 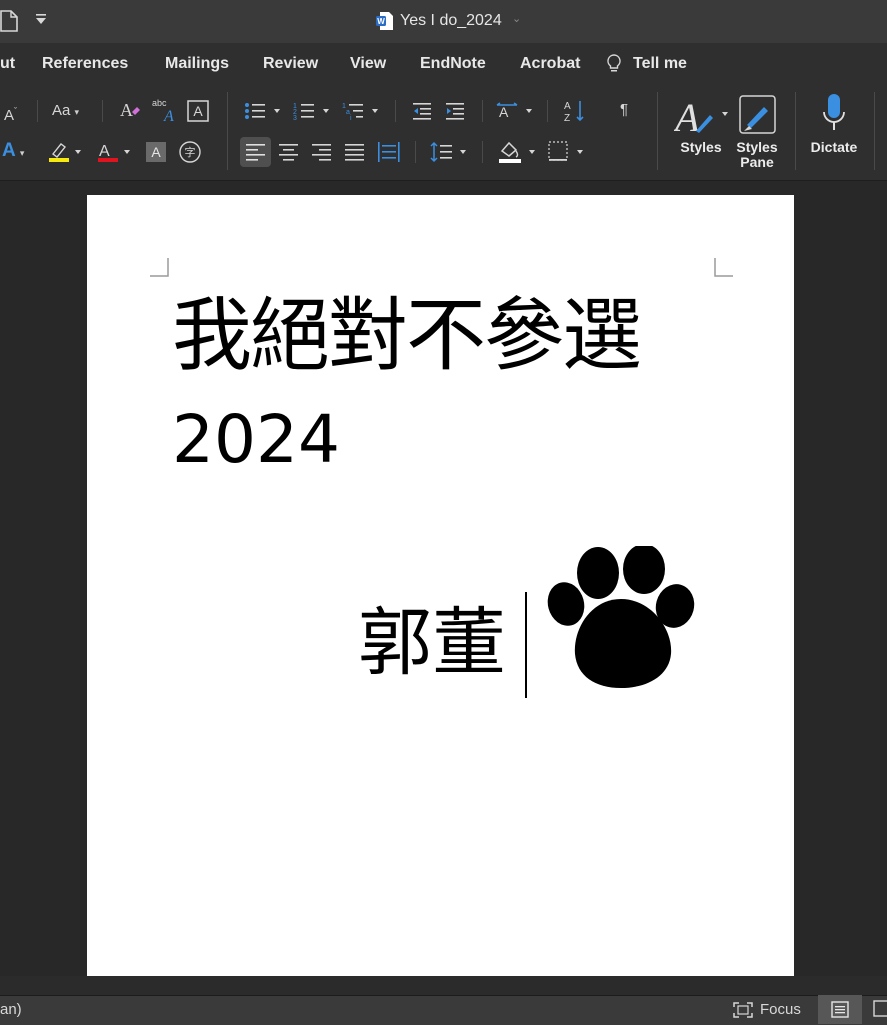 I want to click on svg-text: 字, so click(x=190, y=152).